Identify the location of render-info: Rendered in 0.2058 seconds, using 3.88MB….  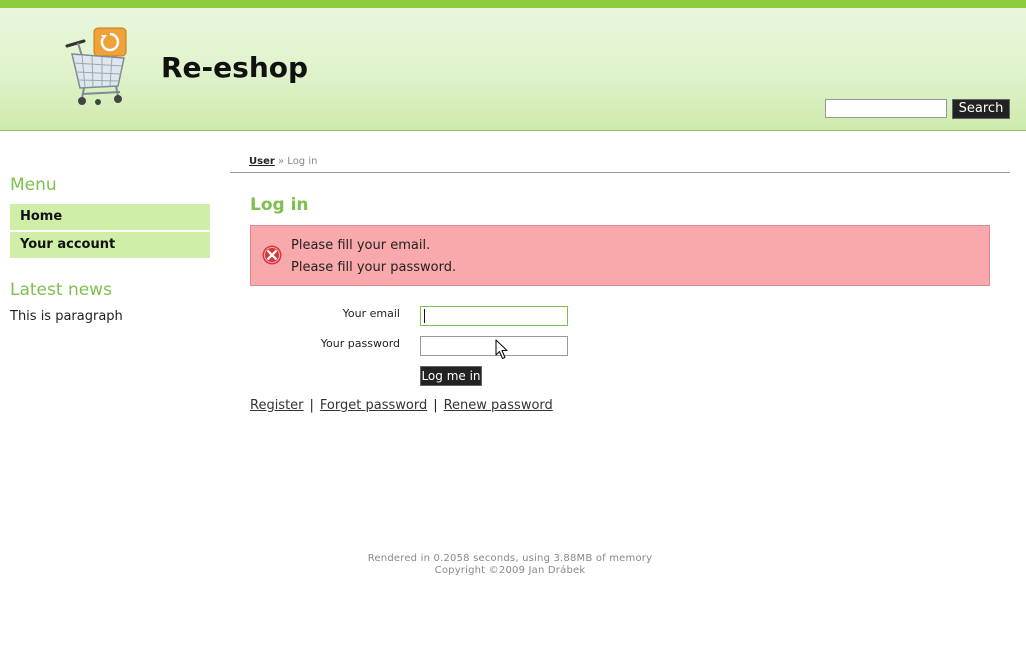
(510, 558).